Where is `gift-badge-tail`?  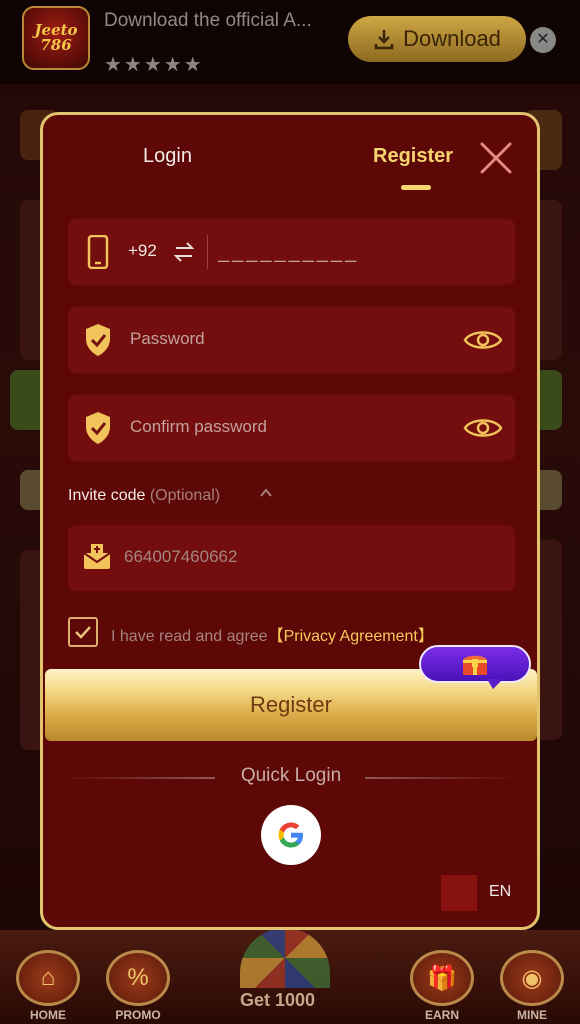
gift-badge-tail is located at coordinates (495, 684).